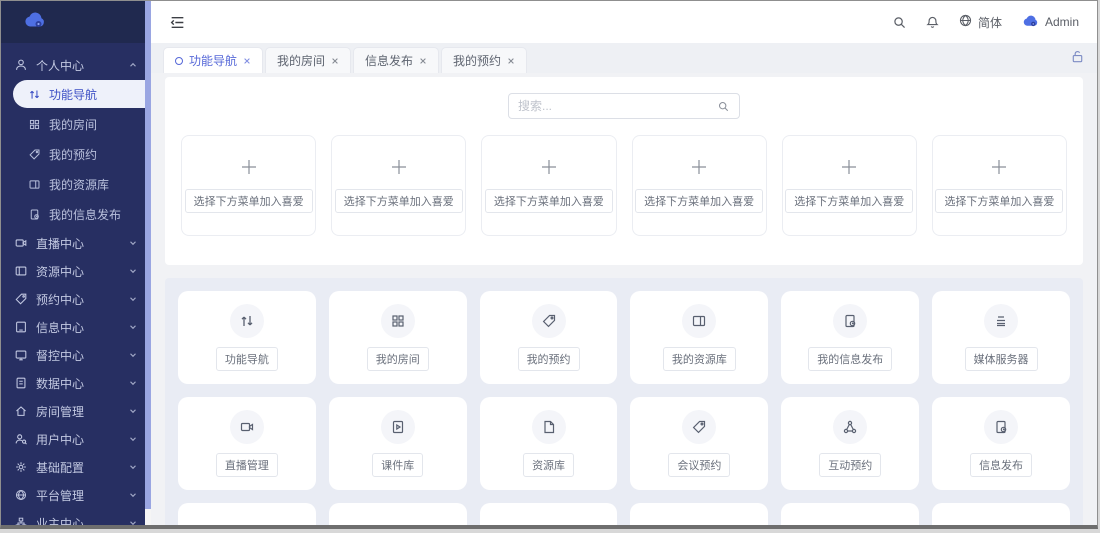 Image resolution: width=1100 pixels, height=533 pixels. What do you see at coordinates (249, 185) in the screenshot?
I see `favorite-slot-1: 选择下方菜单加入喜爱` at bounding box center [249, 185].